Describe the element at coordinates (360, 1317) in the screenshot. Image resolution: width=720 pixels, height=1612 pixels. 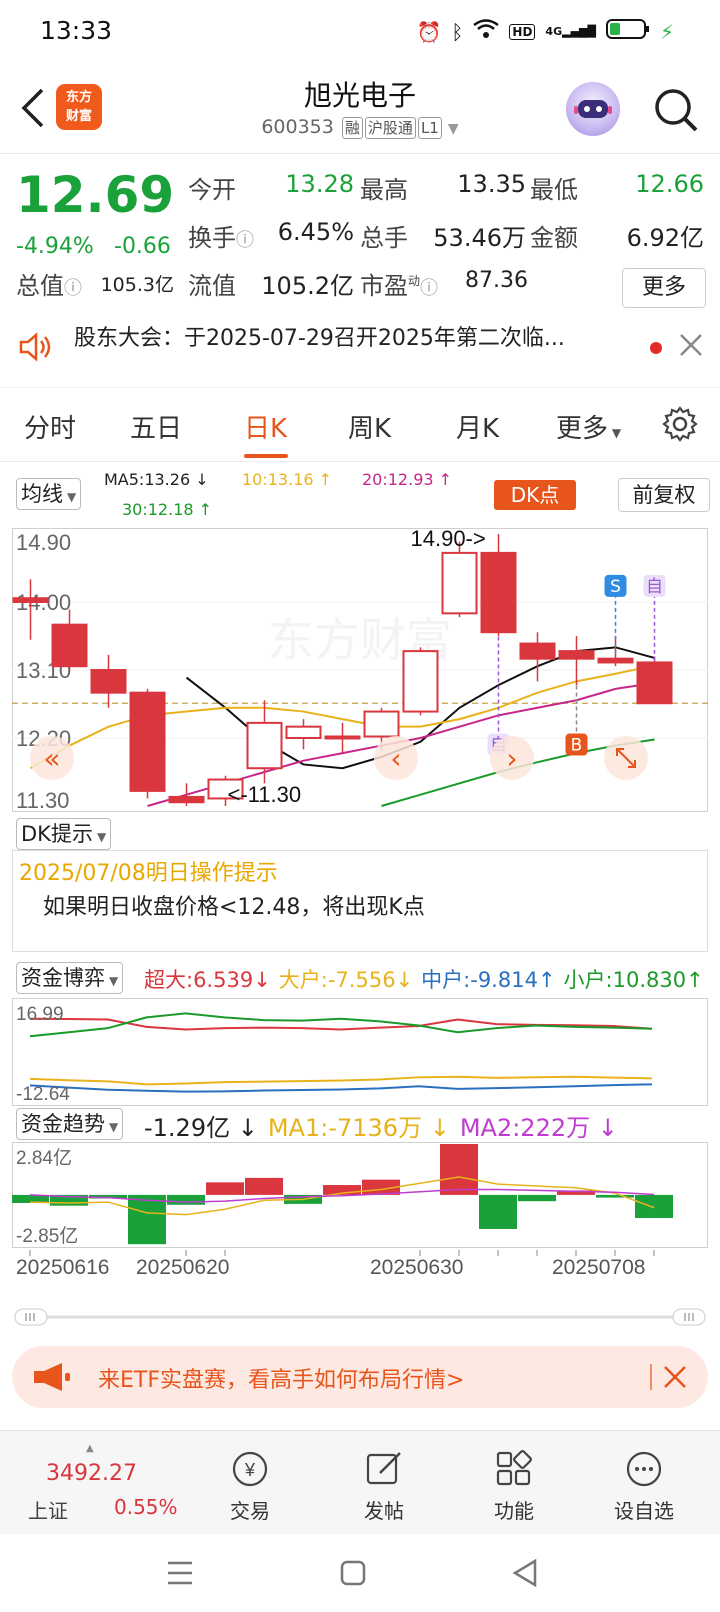
I see `chart-scrollbar` at that location.